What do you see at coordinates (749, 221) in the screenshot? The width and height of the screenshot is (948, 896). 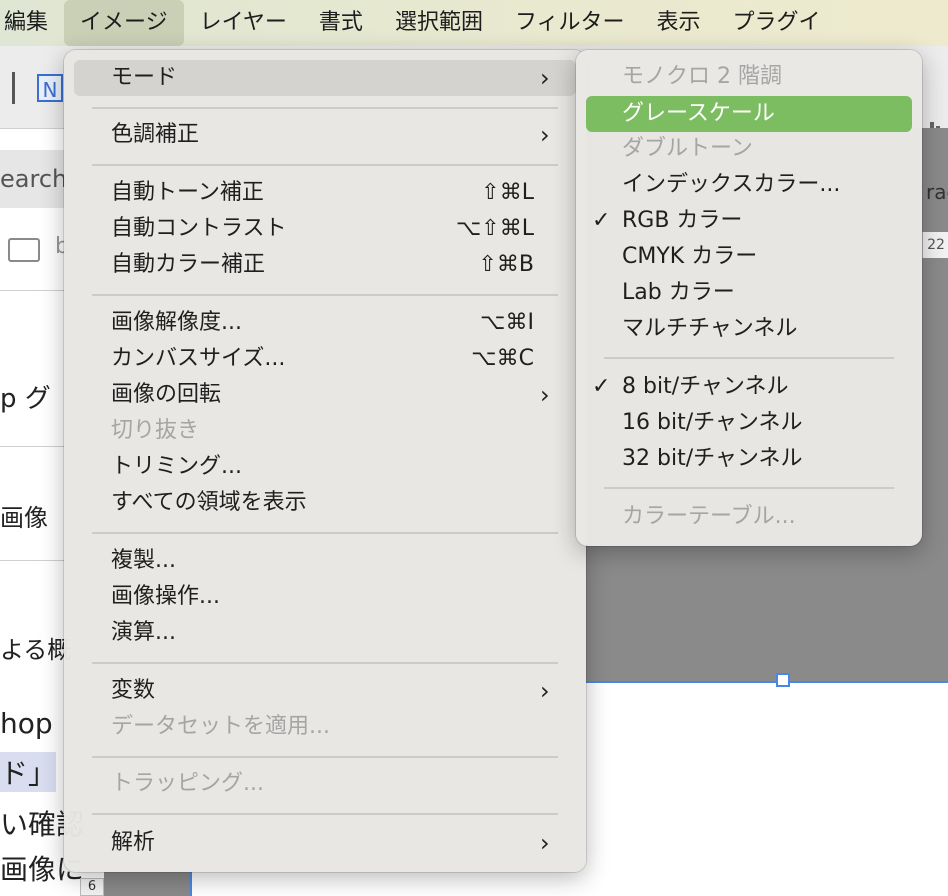 I see `submenu-item-rgb-color: ✓ RGB カラー` at bounding box center [749, 221].